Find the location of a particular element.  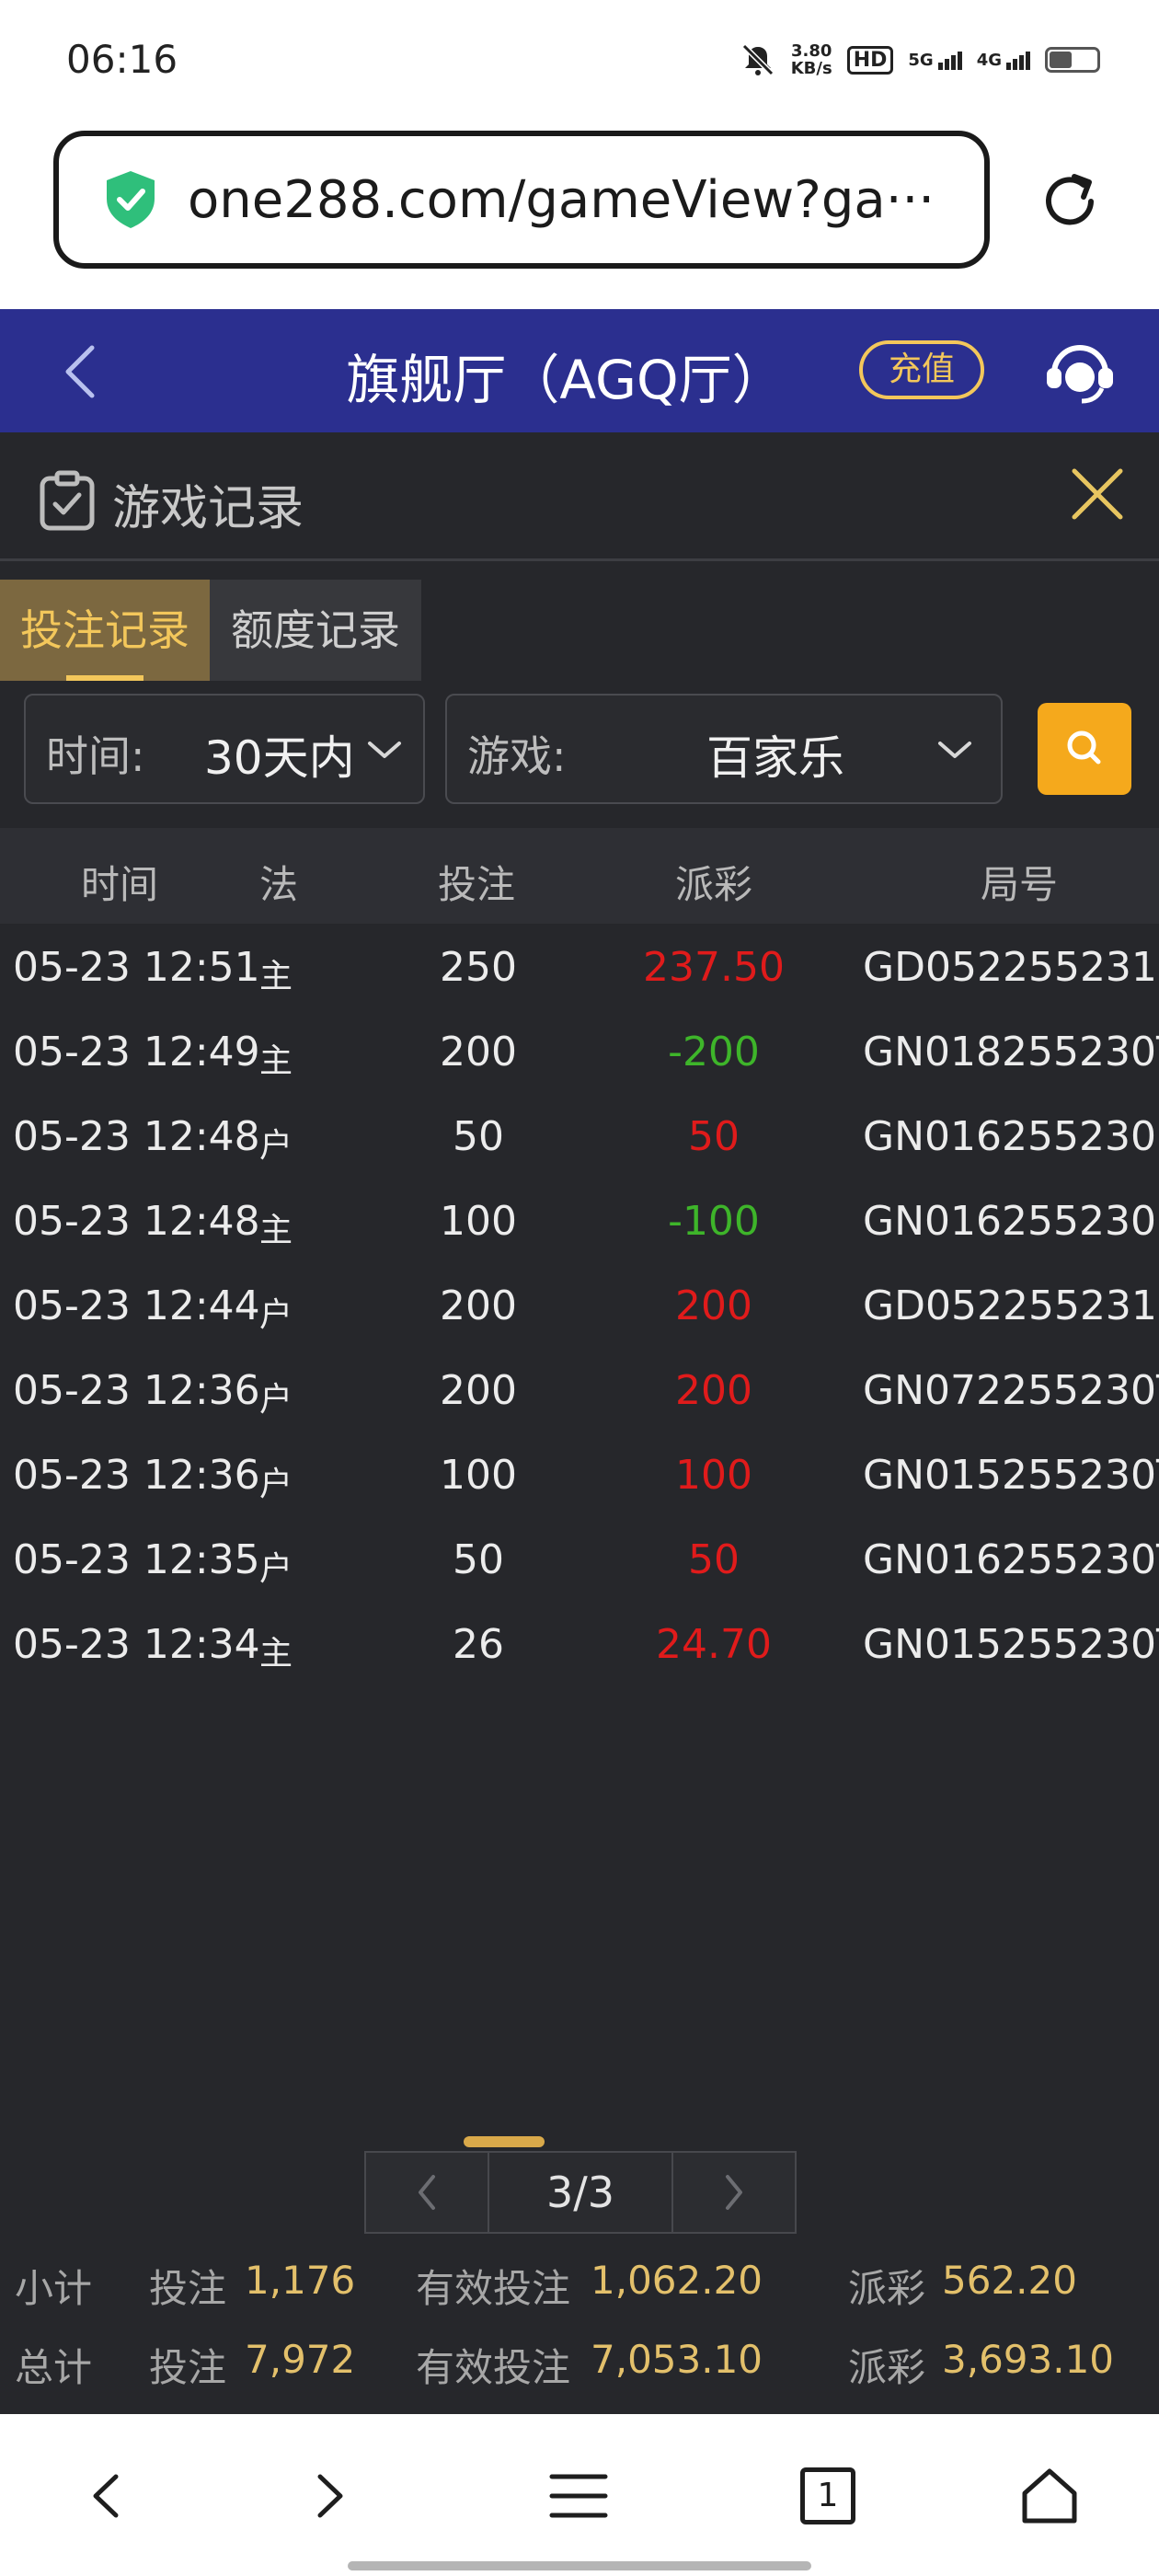

search-button is located at coordinates (1084, 749).